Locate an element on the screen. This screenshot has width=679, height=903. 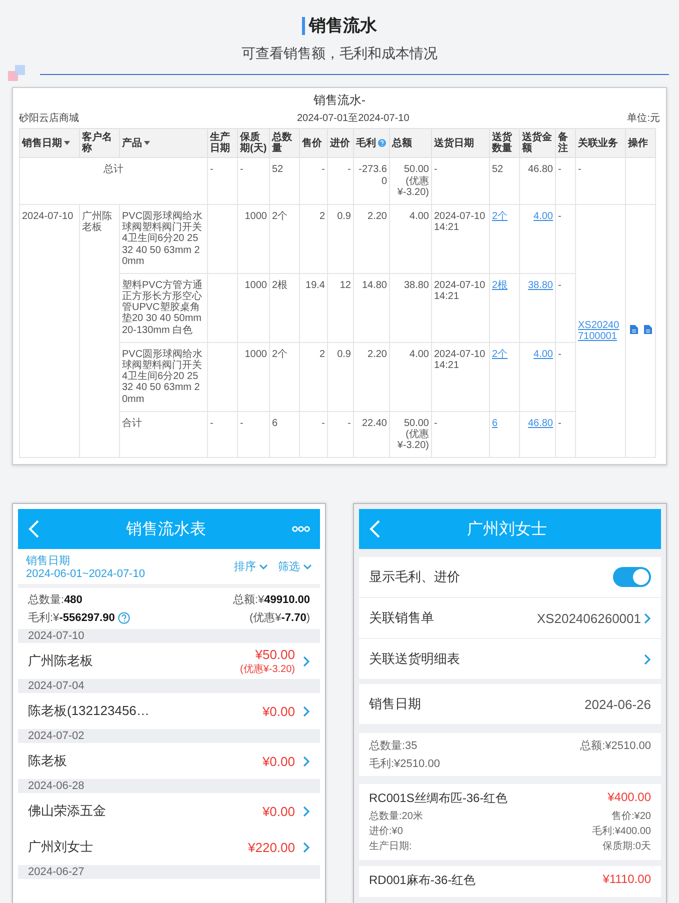
item-detail: 生产日期: is located at coordinates (390, 847).